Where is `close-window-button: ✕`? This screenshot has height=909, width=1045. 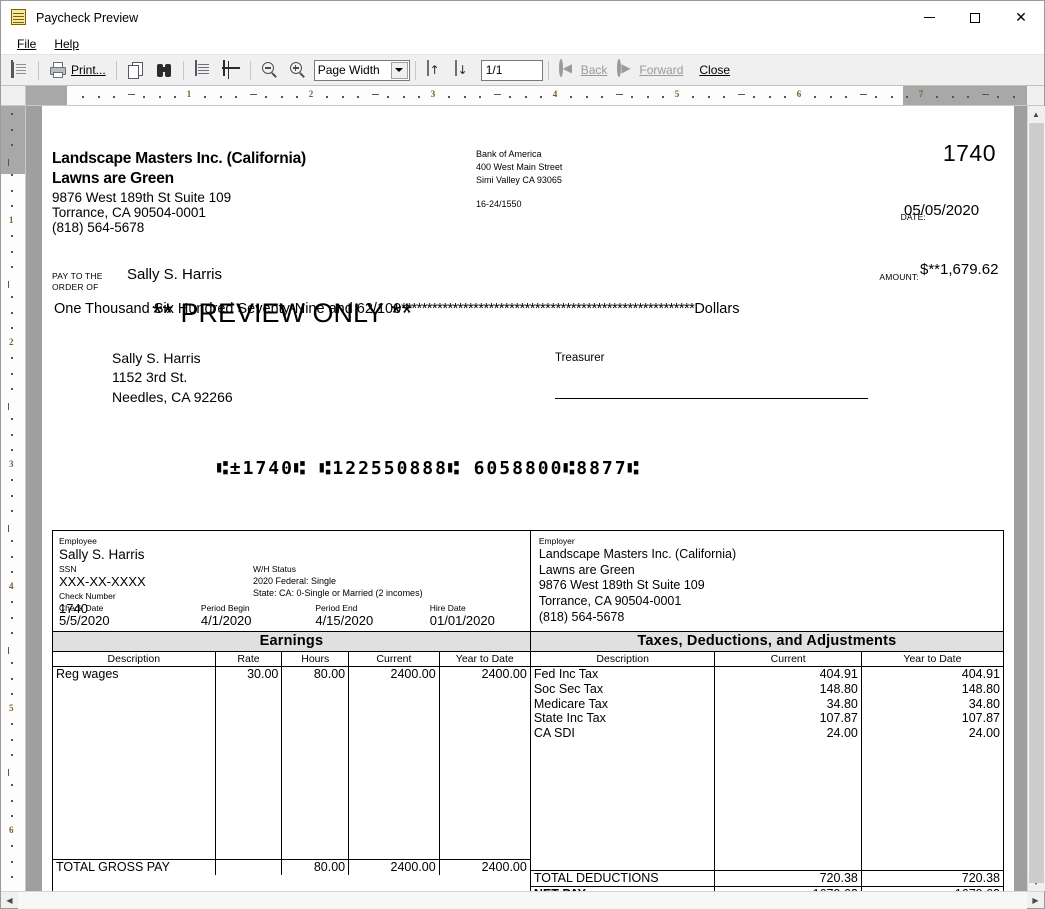 close-window-button: ✕ is located at coordinates (1021, 17).